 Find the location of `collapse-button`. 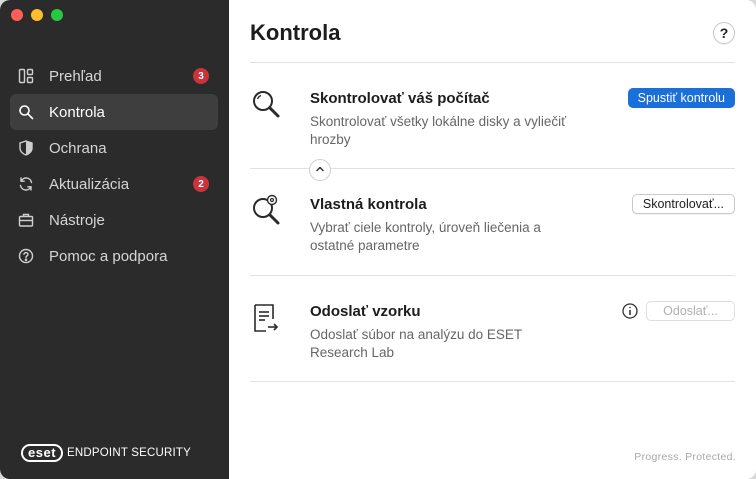

collapse-button is located at coordinates (320, 170).